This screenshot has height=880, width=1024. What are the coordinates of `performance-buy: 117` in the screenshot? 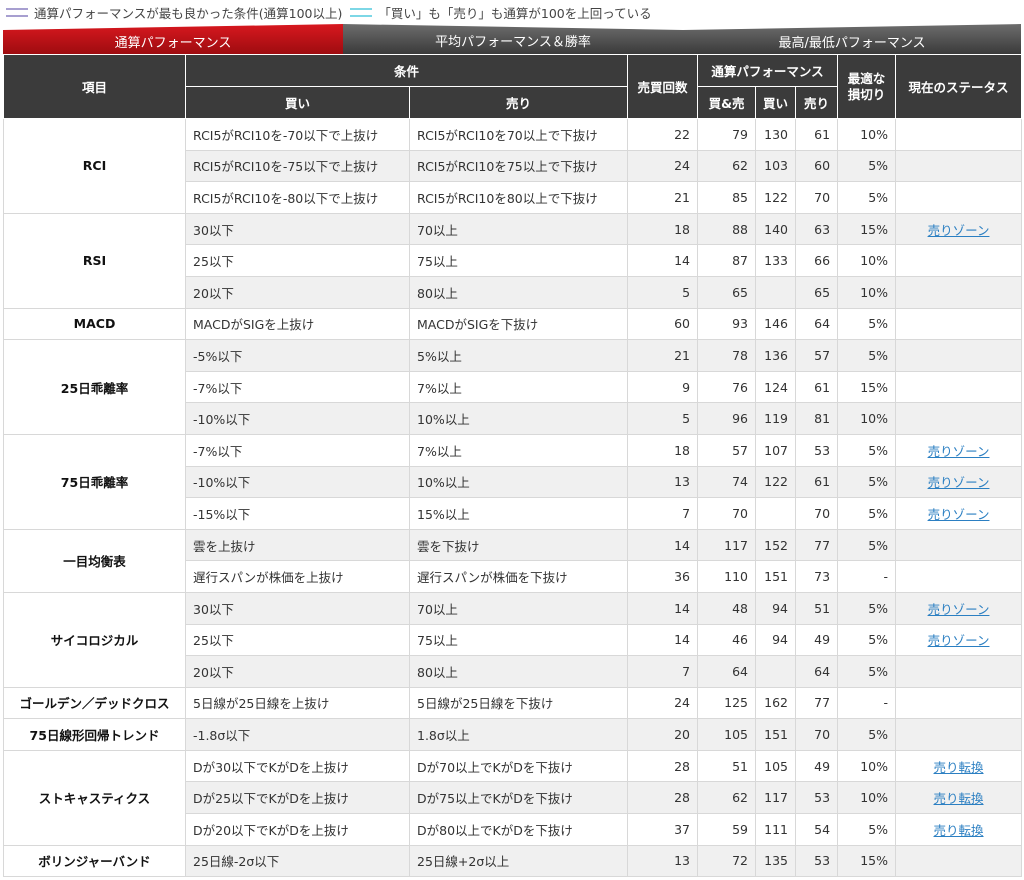 It's located at (776, 798).